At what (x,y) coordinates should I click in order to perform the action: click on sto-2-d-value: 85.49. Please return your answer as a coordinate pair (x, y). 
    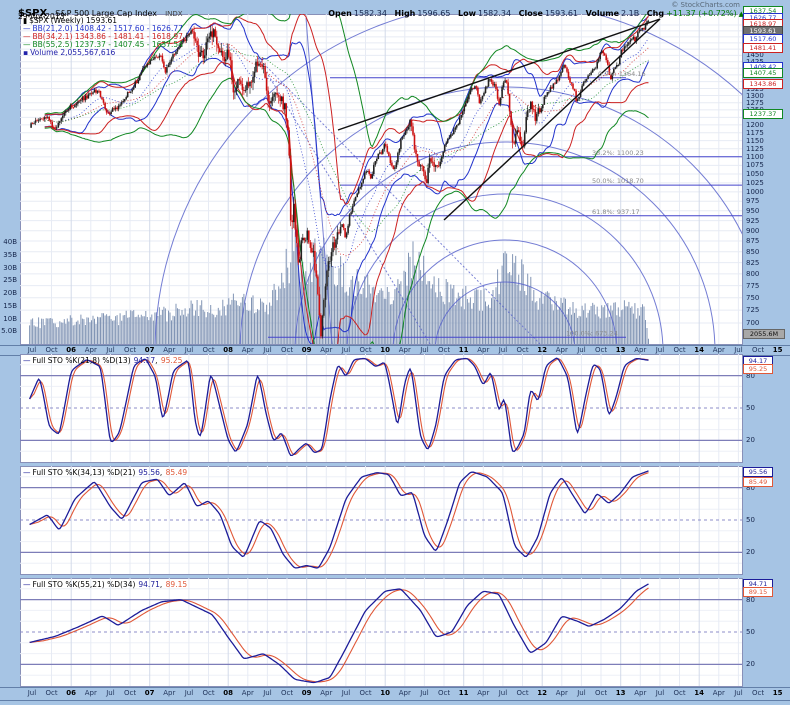
    Looking at the image, I should click on (176, 472).